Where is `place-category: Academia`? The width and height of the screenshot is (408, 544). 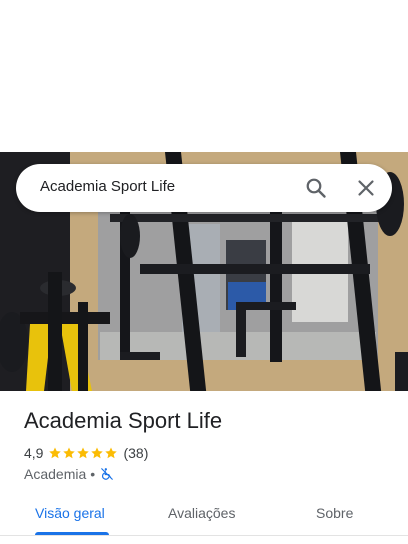 place-category: Academia is located at coordinates (55, 474).